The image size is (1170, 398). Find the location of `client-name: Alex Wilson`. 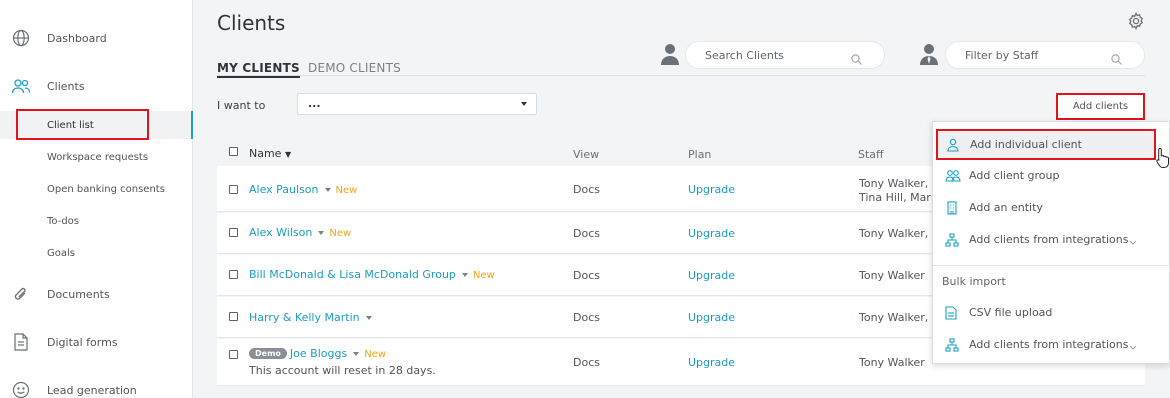

client-name: Alex Wilson is located at coordinates (280, 232).